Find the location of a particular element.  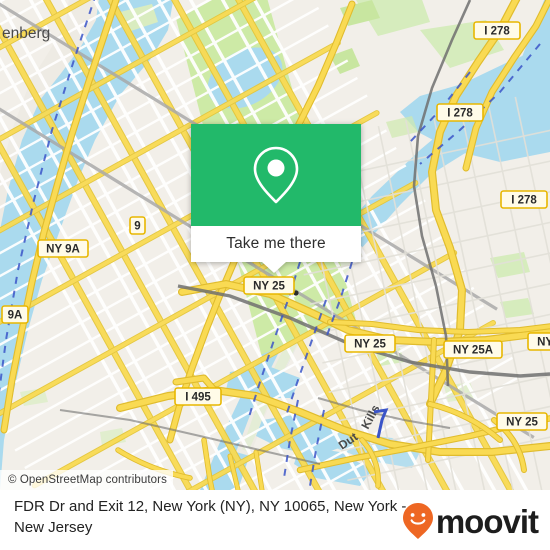

road-shield: 9A is located at coordinates (15, 314).